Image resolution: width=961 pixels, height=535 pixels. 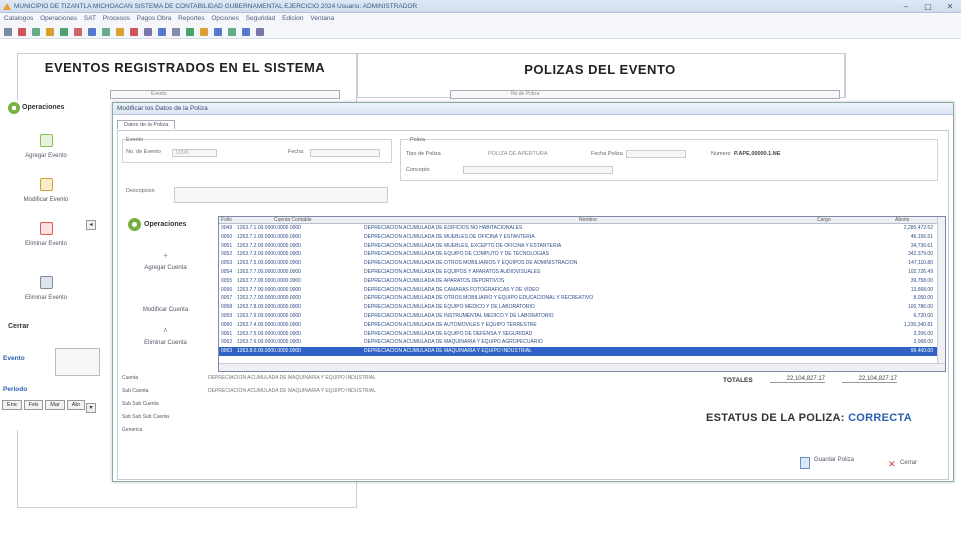 What do you see at coordinates (165, 261) in the screenshot?
I see `add-cuenta-button: + Agregar Cuenta` at bounding box center [165, 261].